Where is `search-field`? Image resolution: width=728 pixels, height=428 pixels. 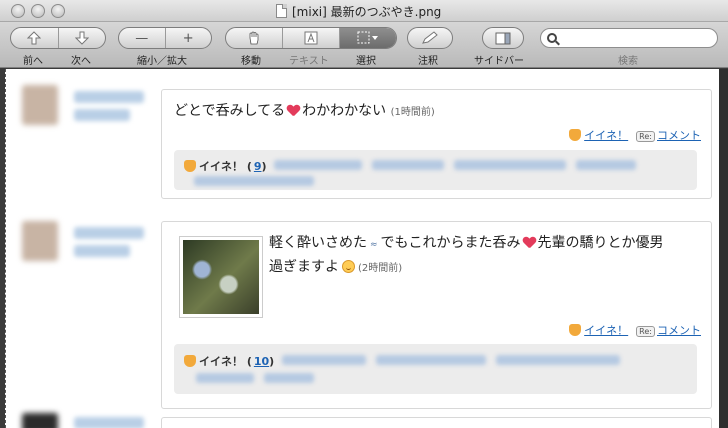
search-field is located at coordinates (629, 38).